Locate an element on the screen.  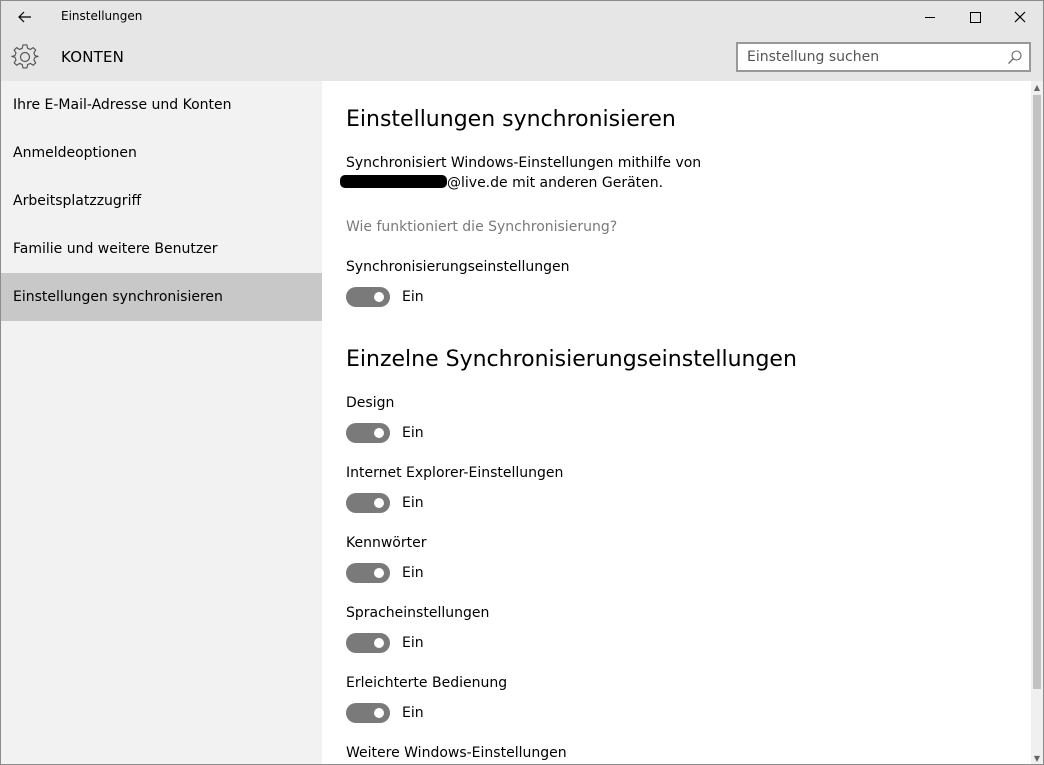
ease-of-access-toggle is located at coordinates (368, 713).